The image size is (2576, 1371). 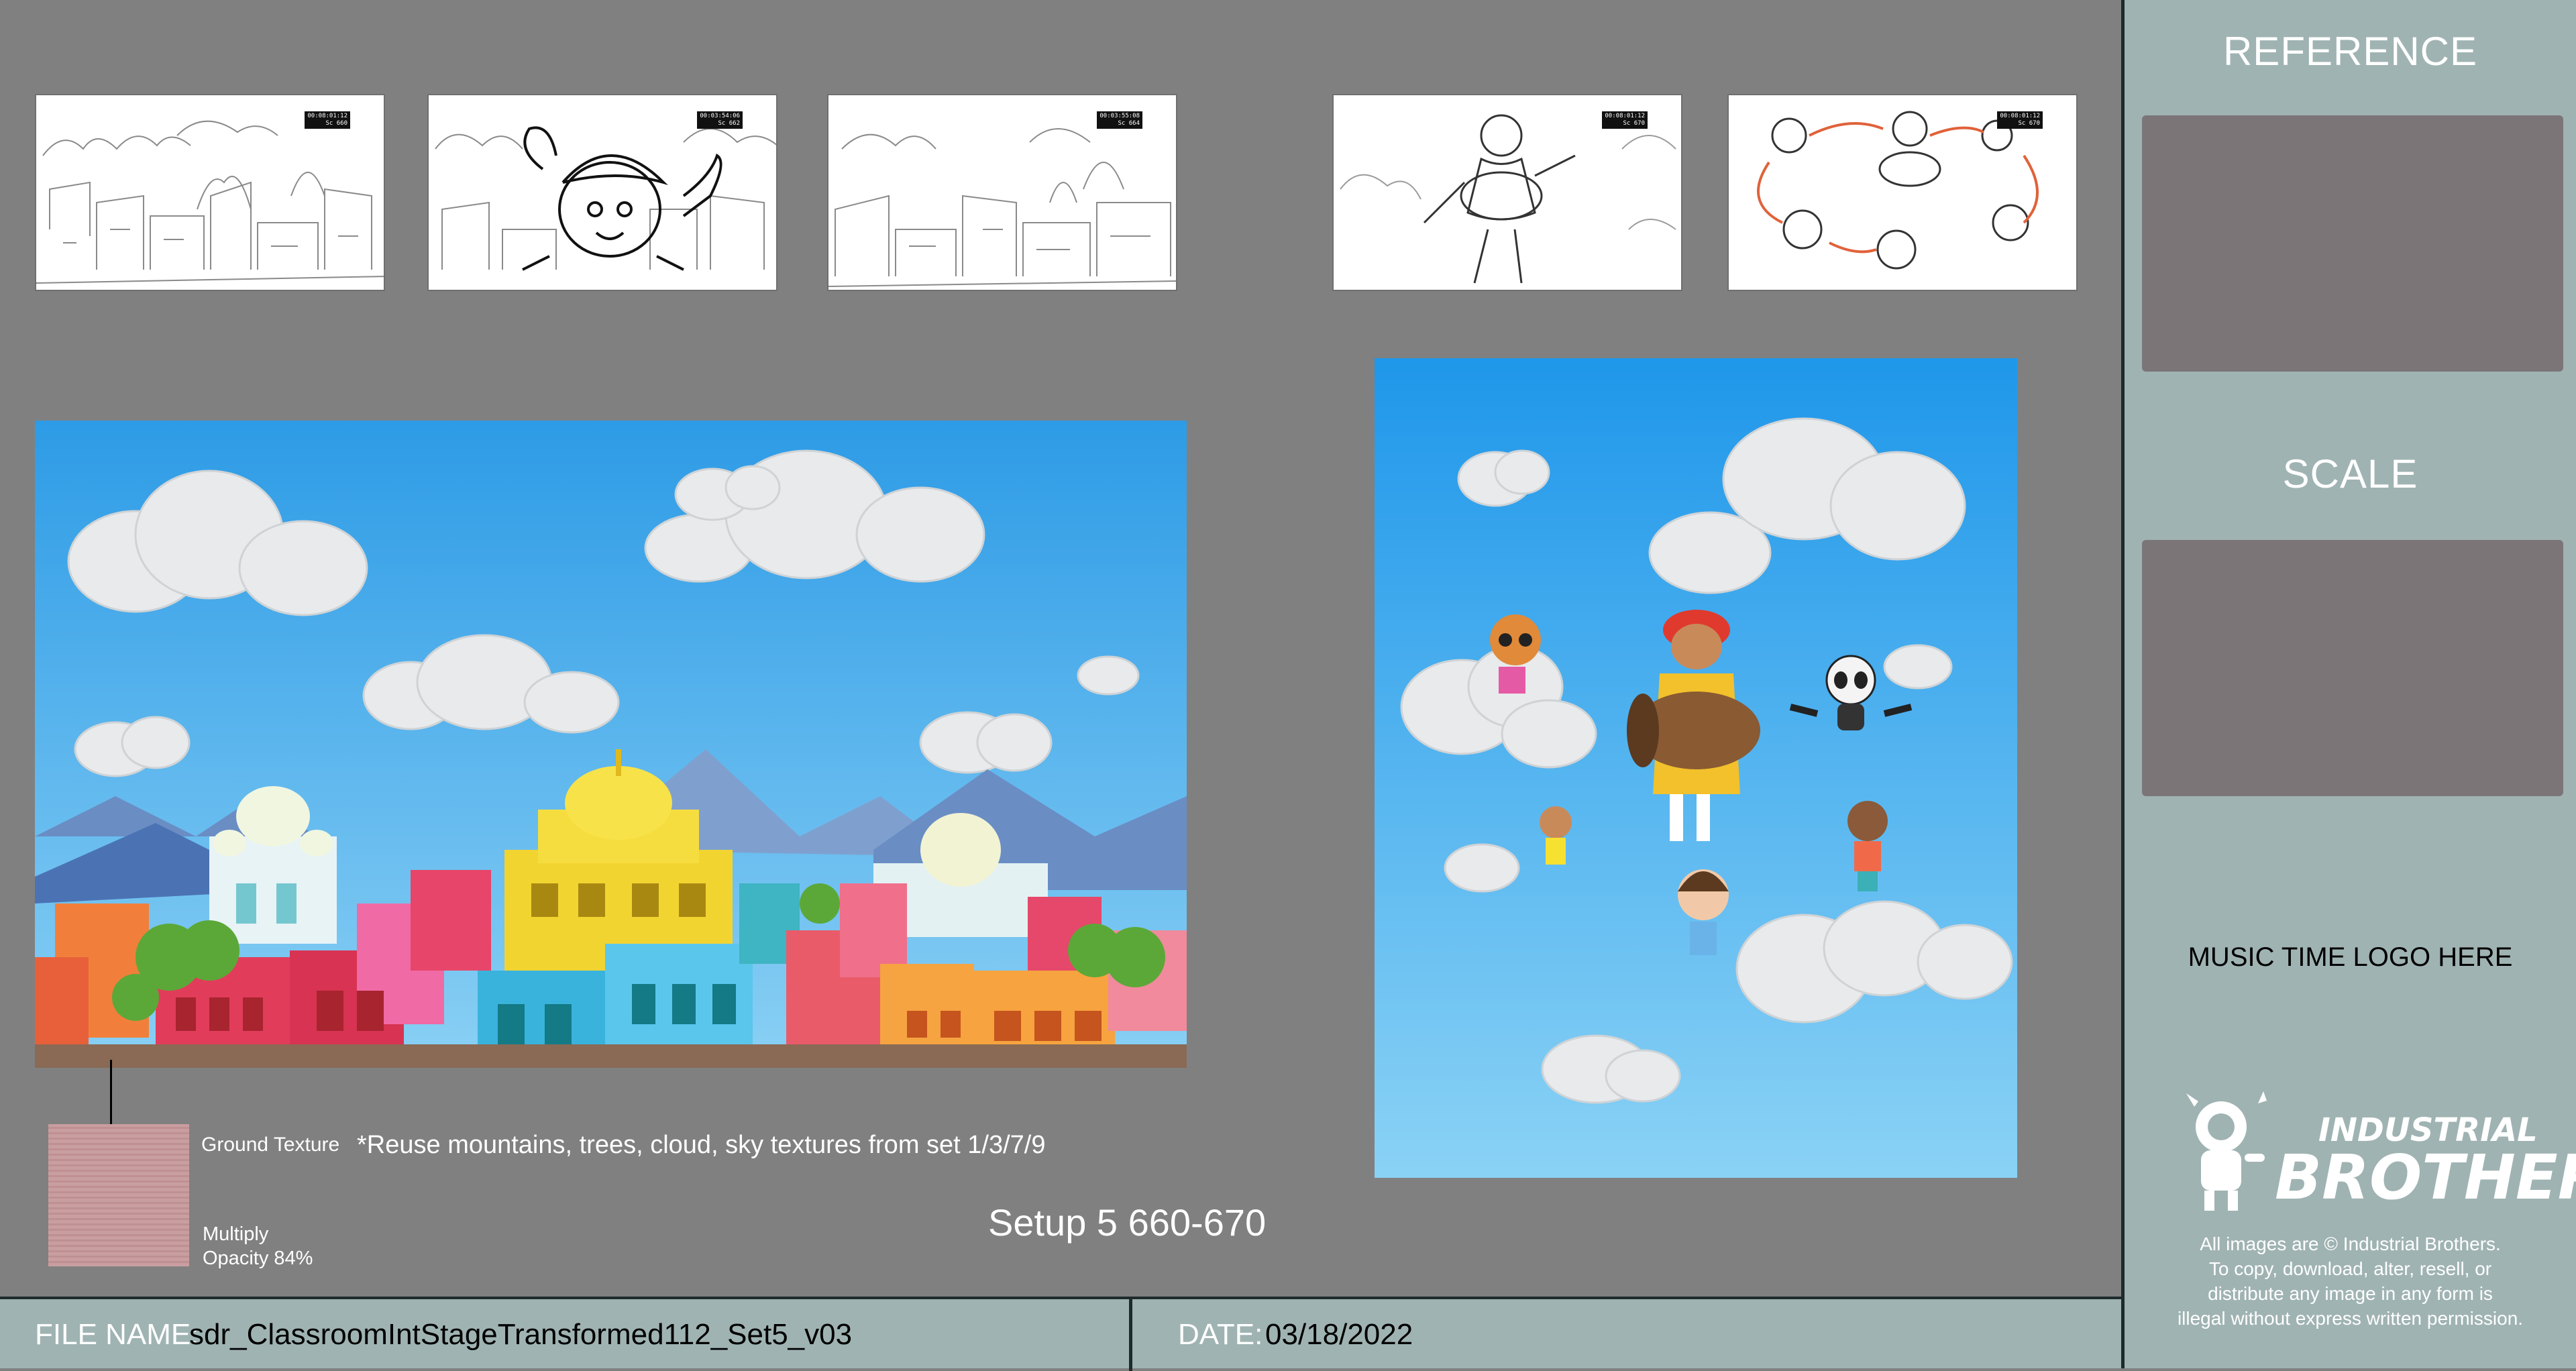 I want to click on opacity-value: Opacity 84%, so click(x=258, y=1259).